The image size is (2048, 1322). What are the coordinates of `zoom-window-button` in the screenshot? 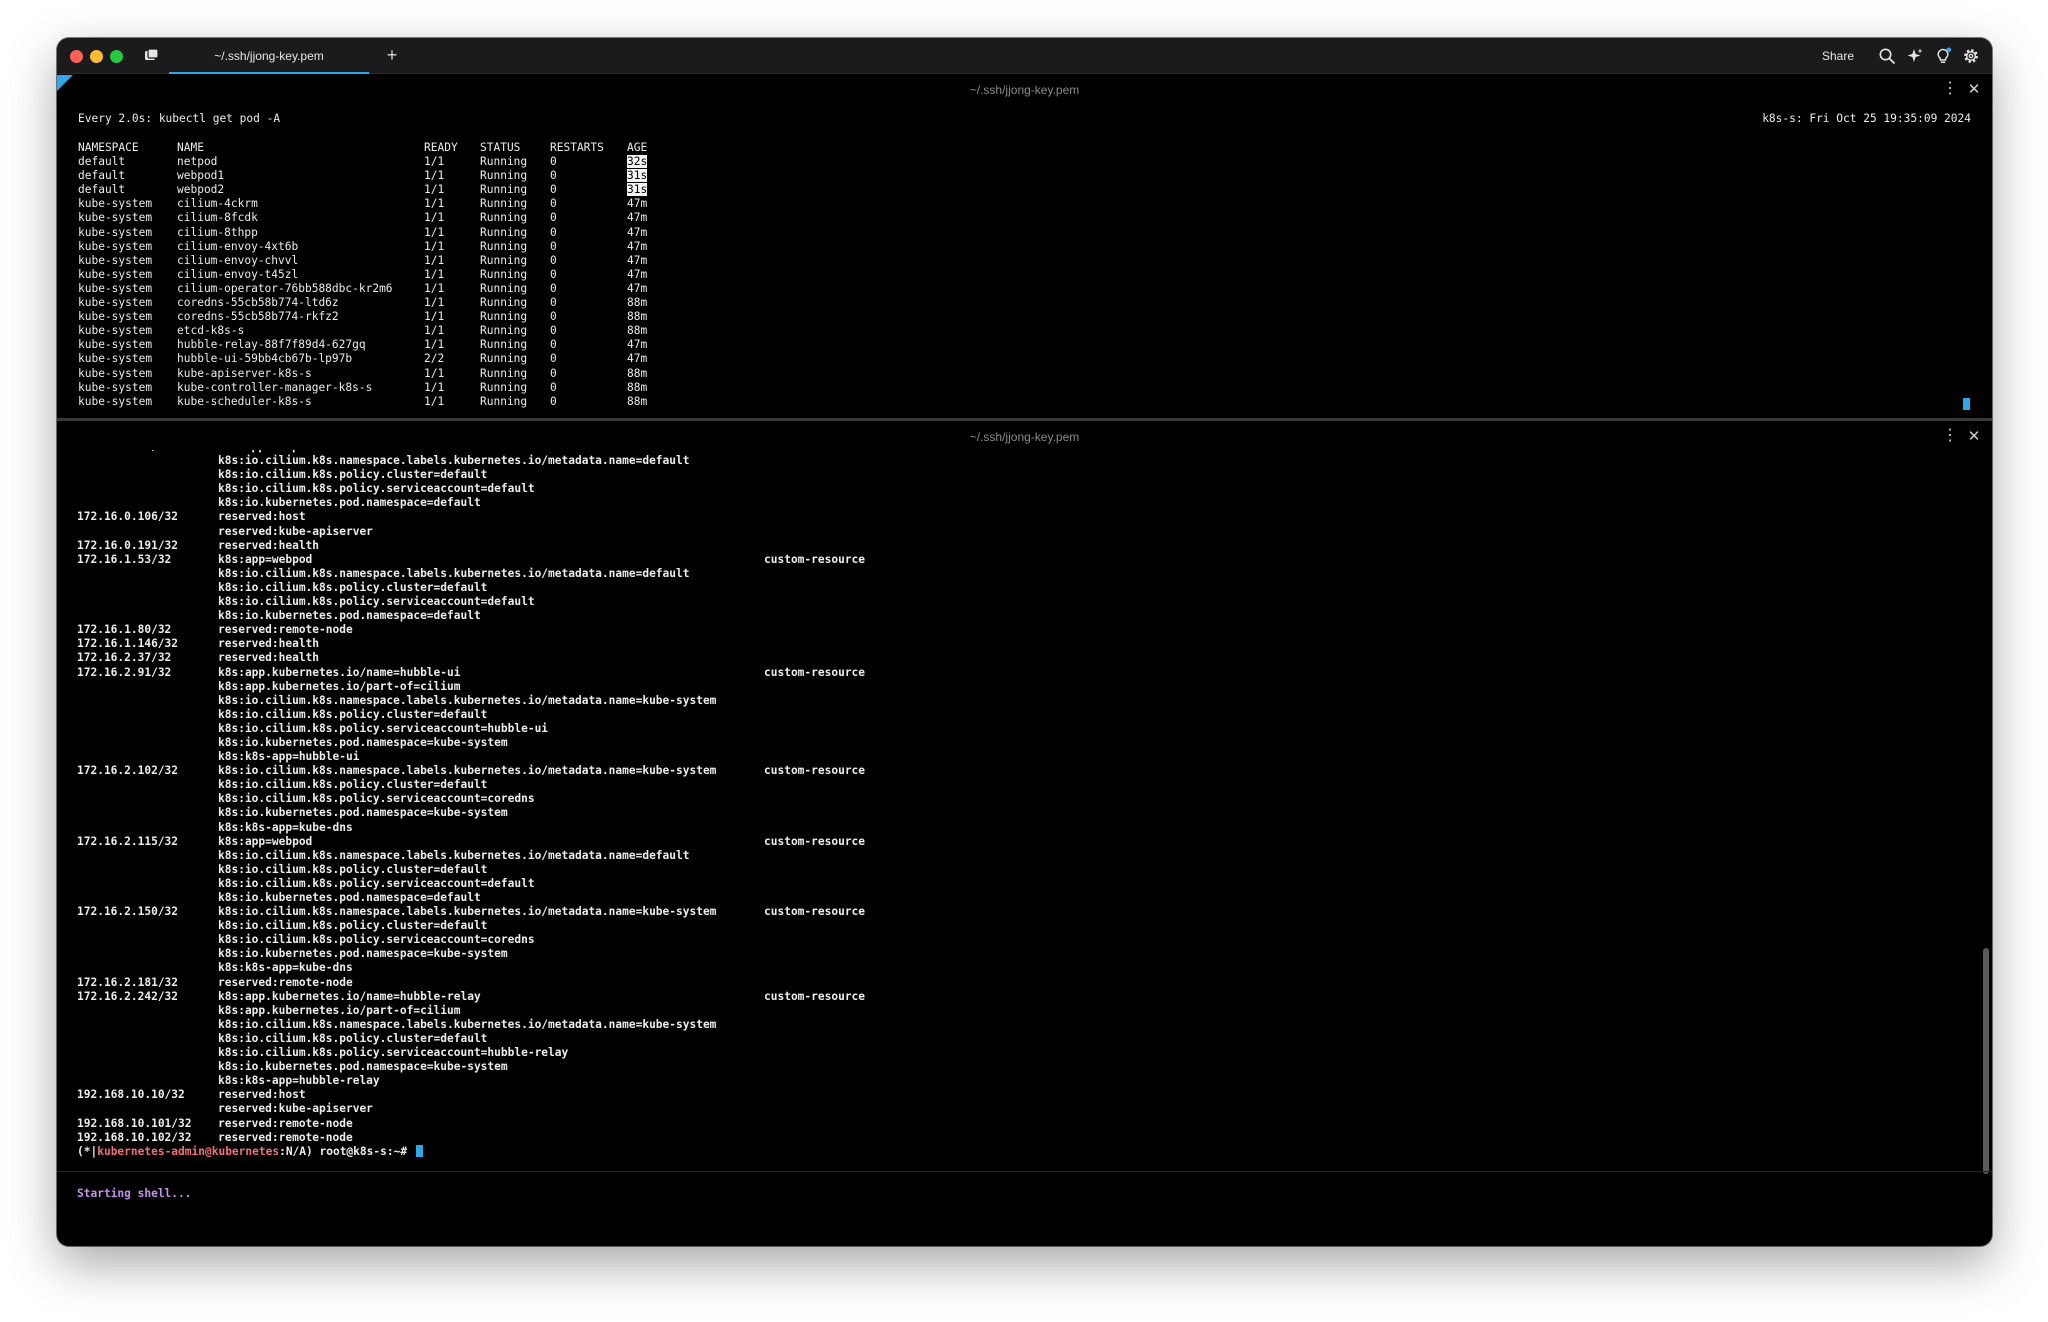 It's located at (116, 56).